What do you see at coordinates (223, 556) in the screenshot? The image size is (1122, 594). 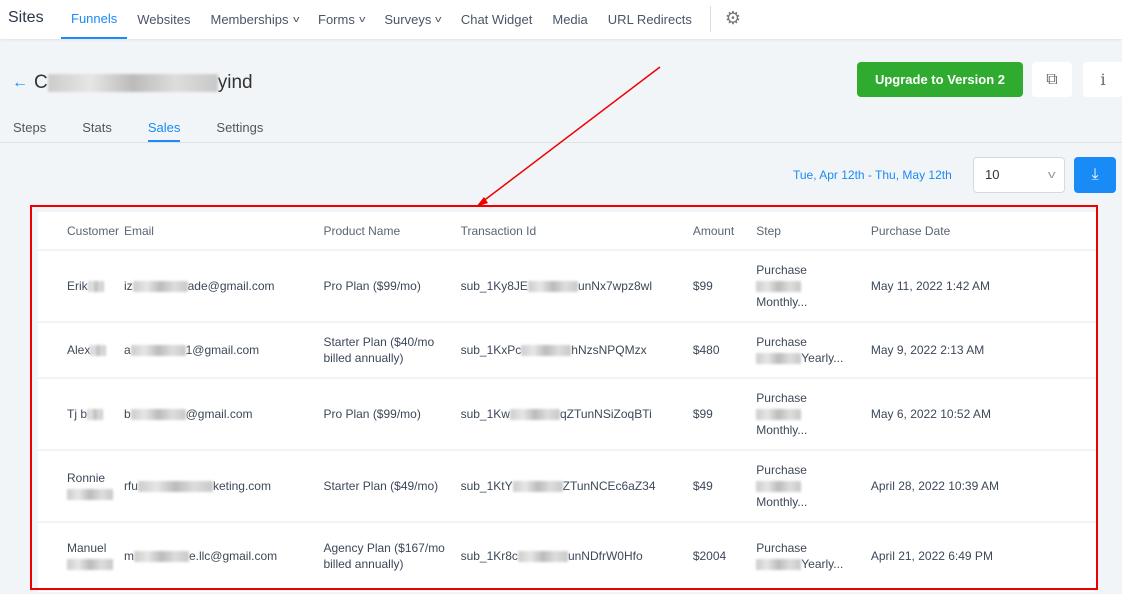 I see `cell-email: m e.llc@gmail.com` at bounding box center [223, 556].